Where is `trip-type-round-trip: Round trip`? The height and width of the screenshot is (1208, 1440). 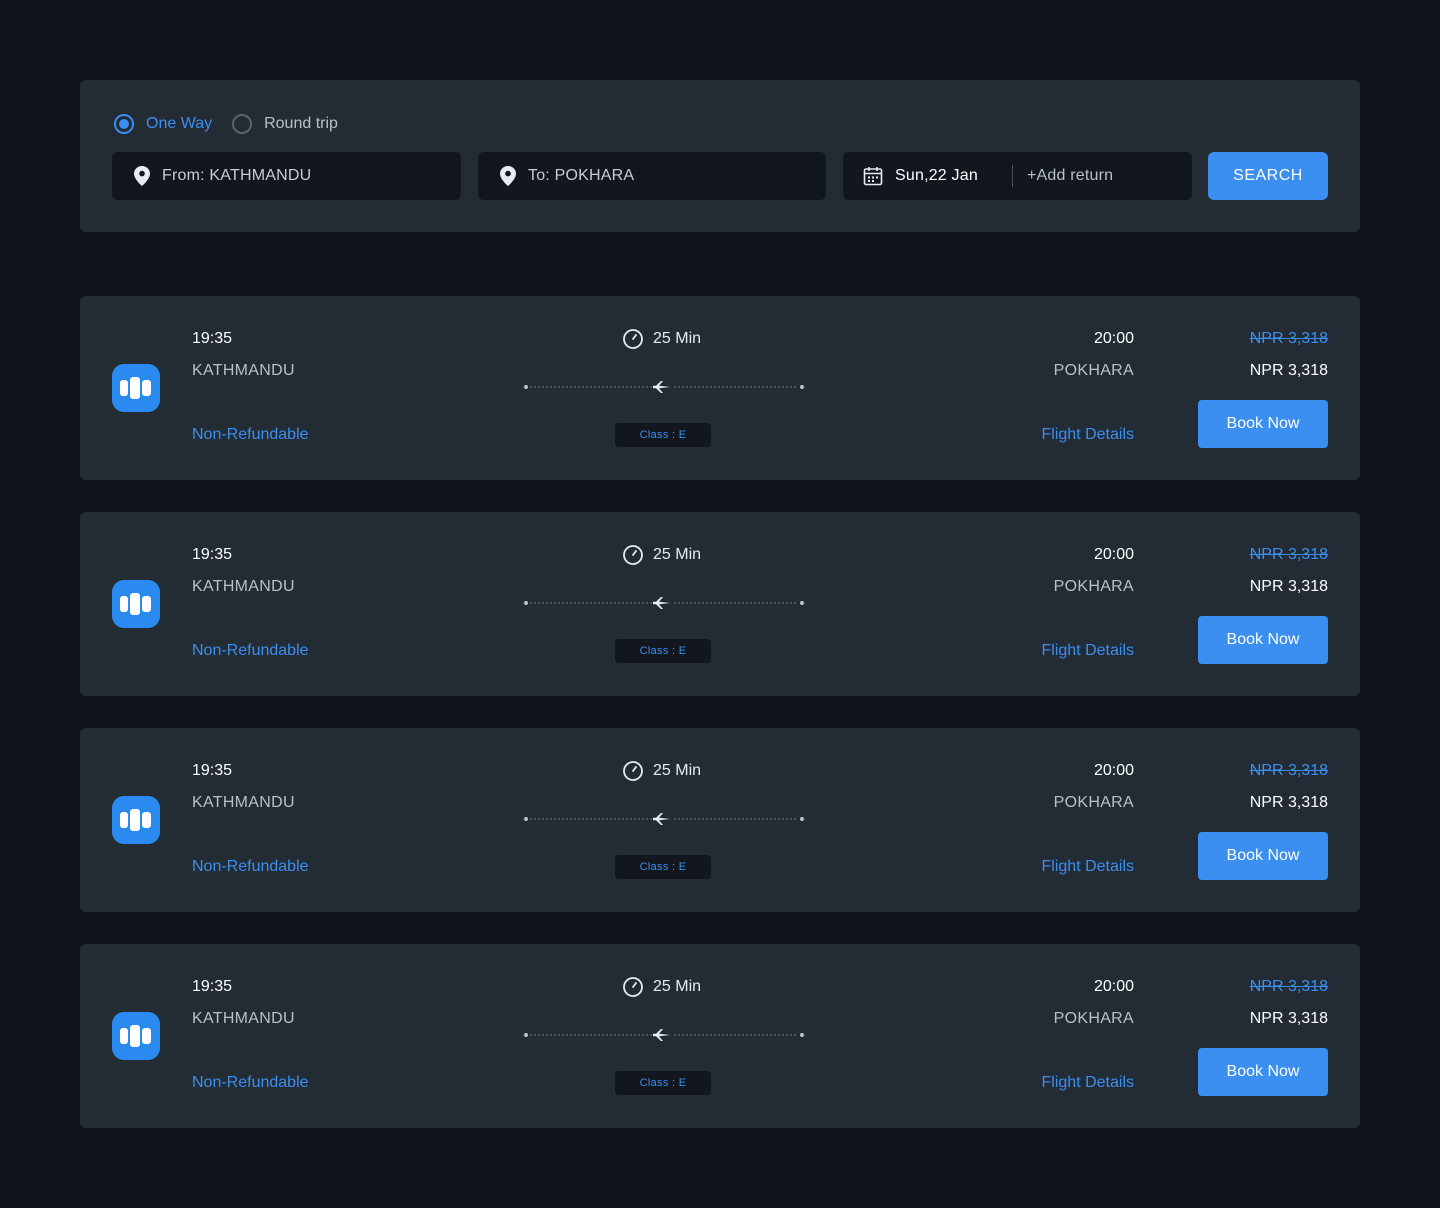
trip-type-round-trip: Round trip is located at coordinates (285, 124).